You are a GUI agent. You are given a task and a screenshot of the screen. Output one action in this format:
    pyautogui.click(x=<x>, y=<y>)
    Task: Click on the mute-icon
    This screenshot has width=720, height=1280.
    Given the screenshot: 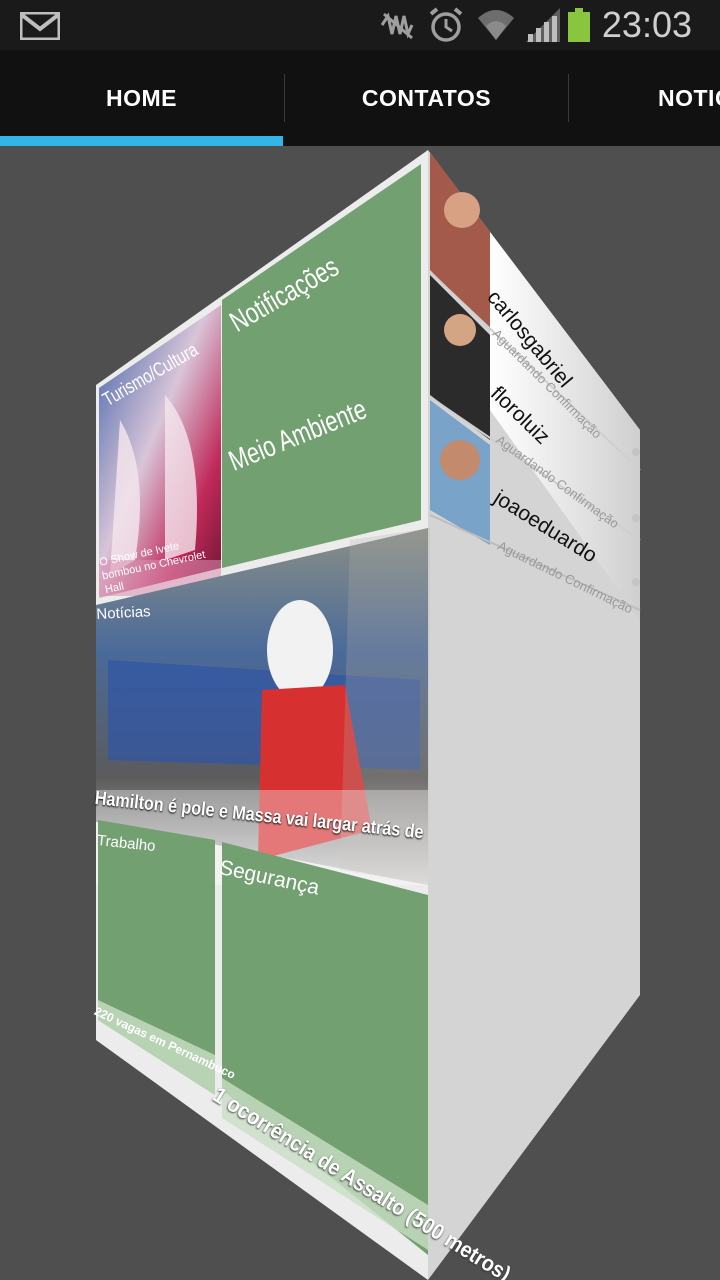 What is the action you would take?
    pyautogui.click(x=397, y=26)
    